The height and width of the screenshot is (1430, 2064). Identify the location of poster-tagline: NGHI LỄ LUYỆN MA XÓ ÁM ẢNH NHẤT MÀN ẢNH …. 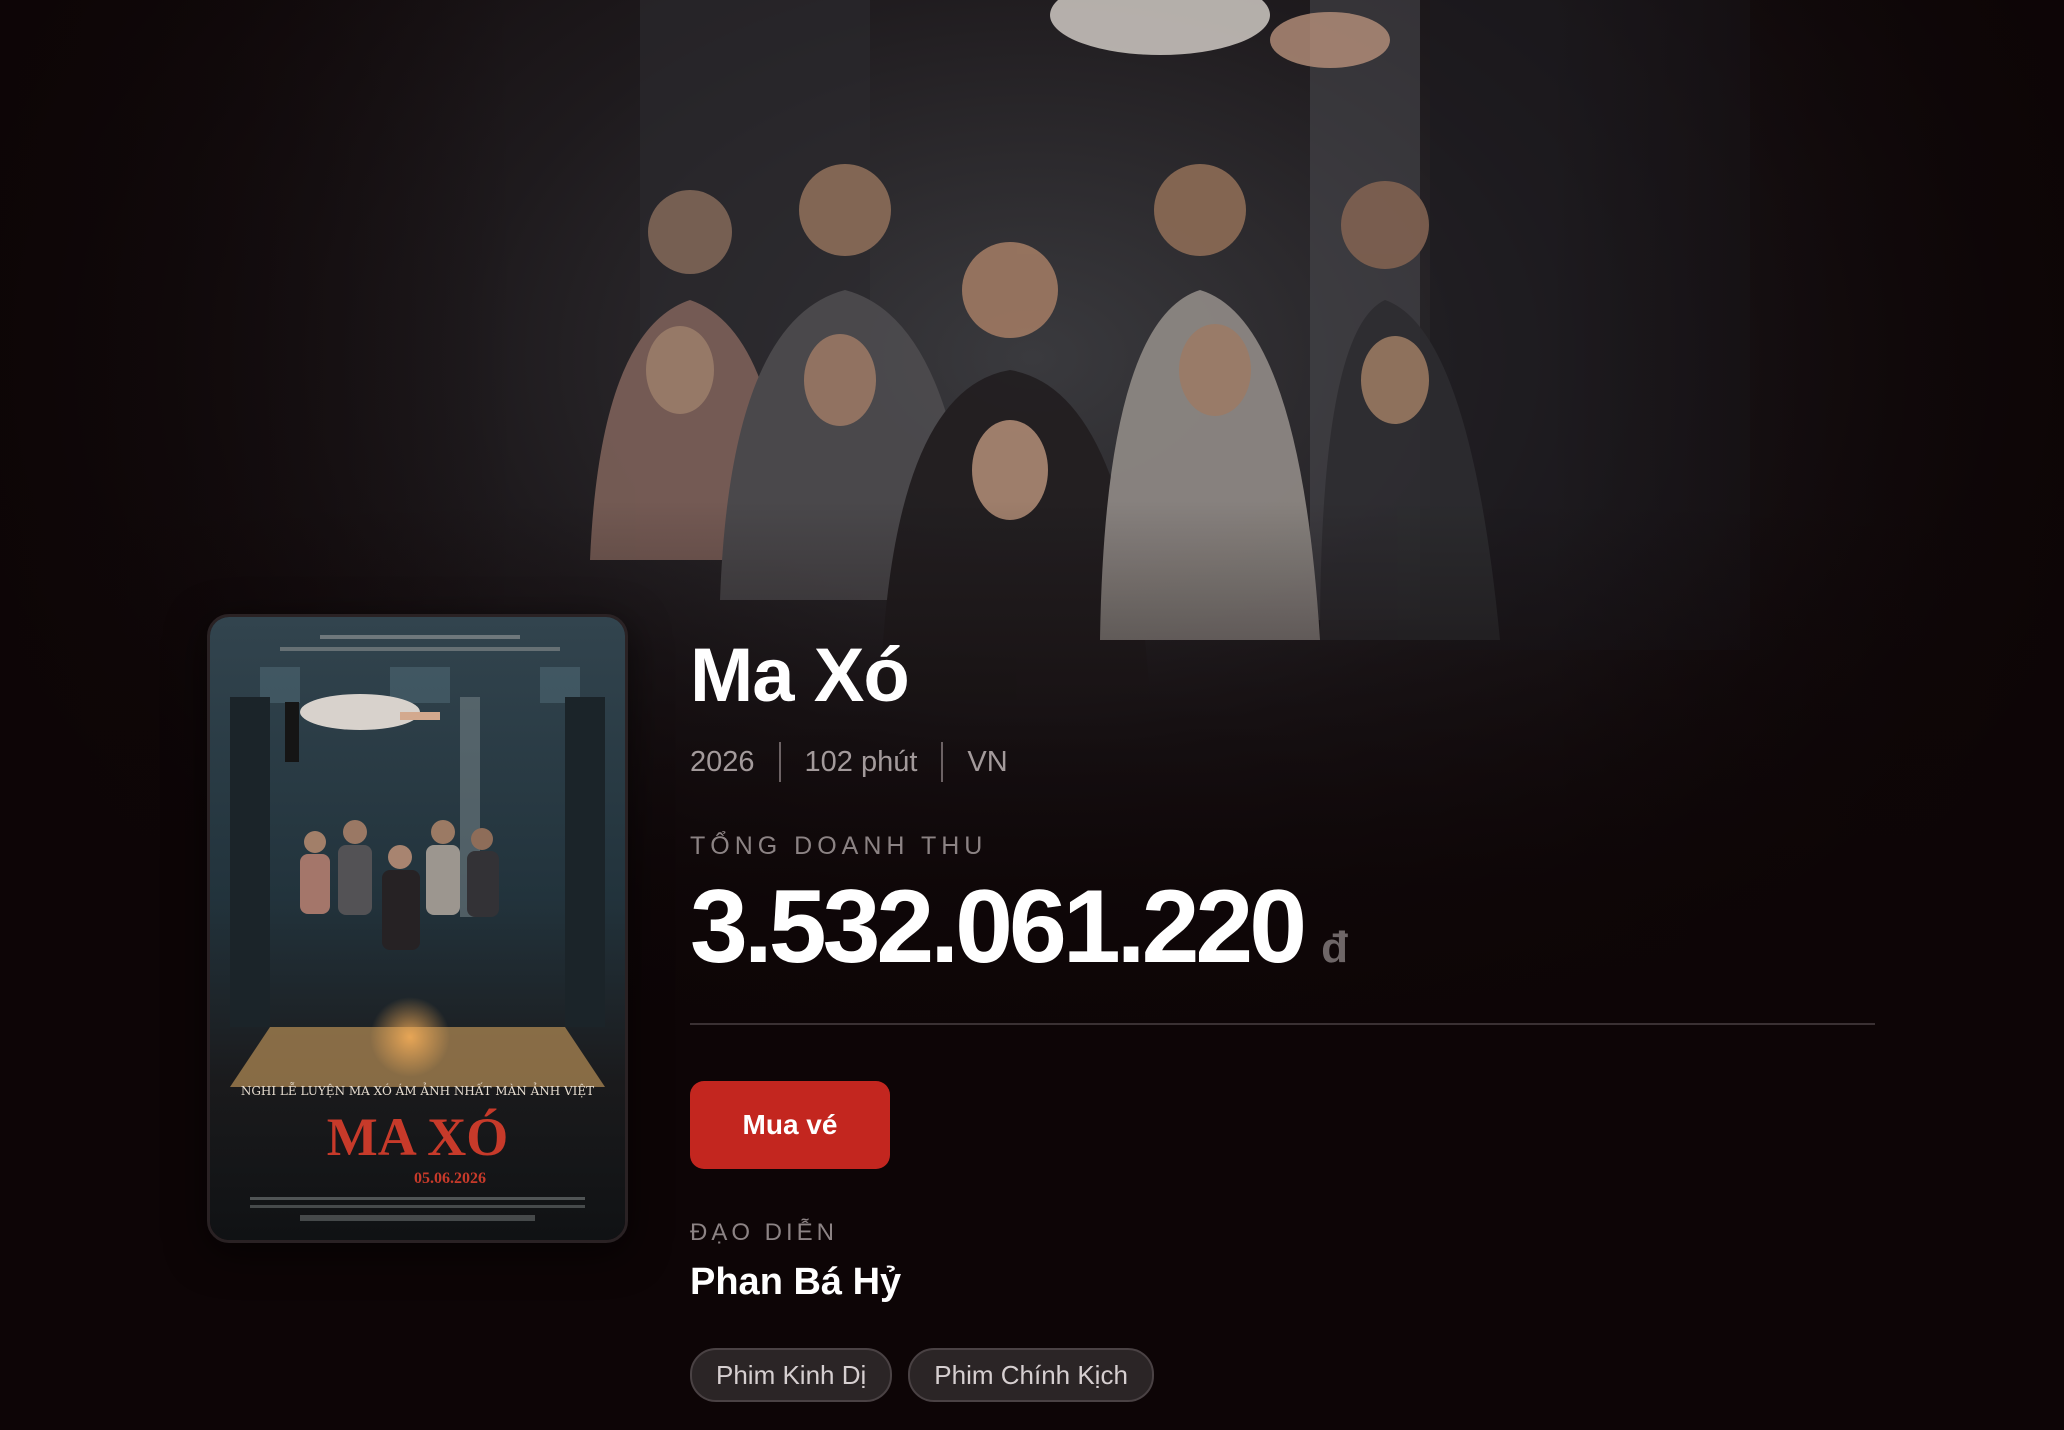
(417, 1089).